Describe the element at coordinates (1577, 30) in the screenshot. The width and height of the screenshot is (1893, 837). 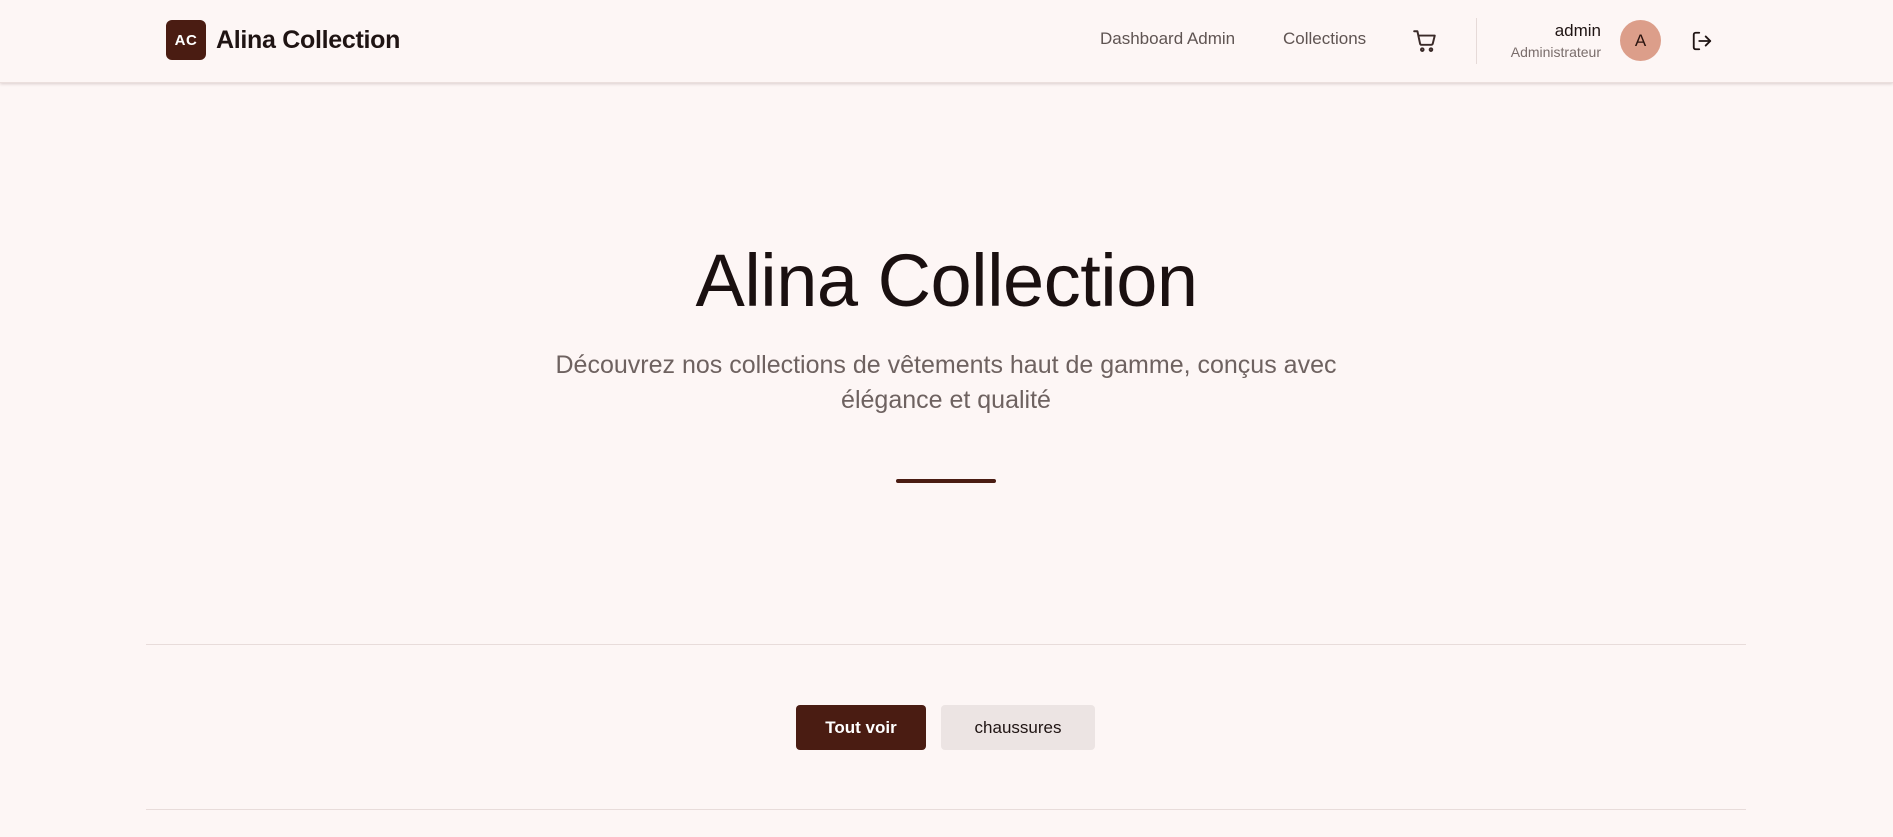
I see `user-name: admin` at that location.